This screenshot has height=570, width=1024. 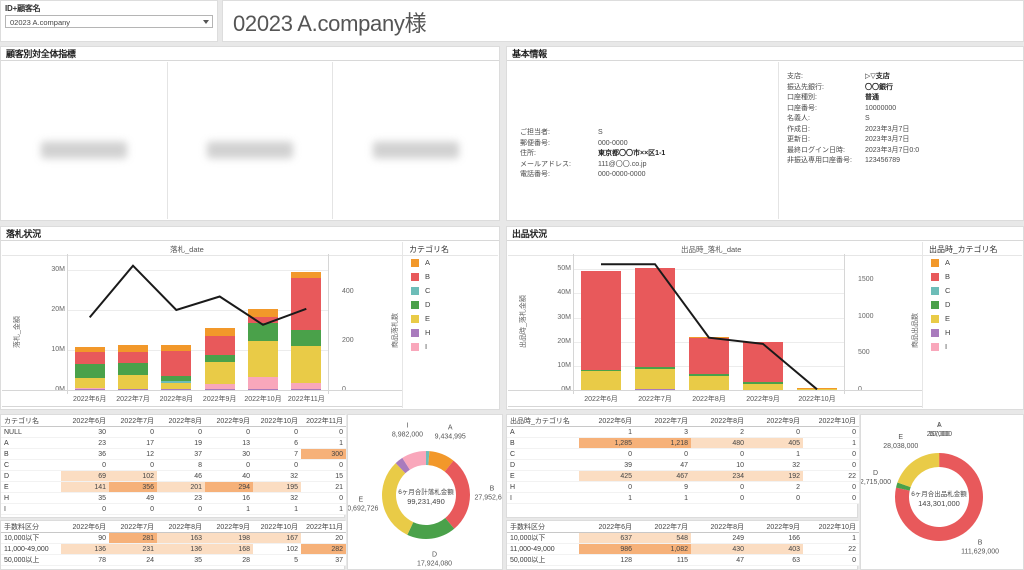 What do you see at coordinates (361, 500) in the screenshot?
I see `bid-donut-slice-name-E: E` at bounding box center [361, 500].